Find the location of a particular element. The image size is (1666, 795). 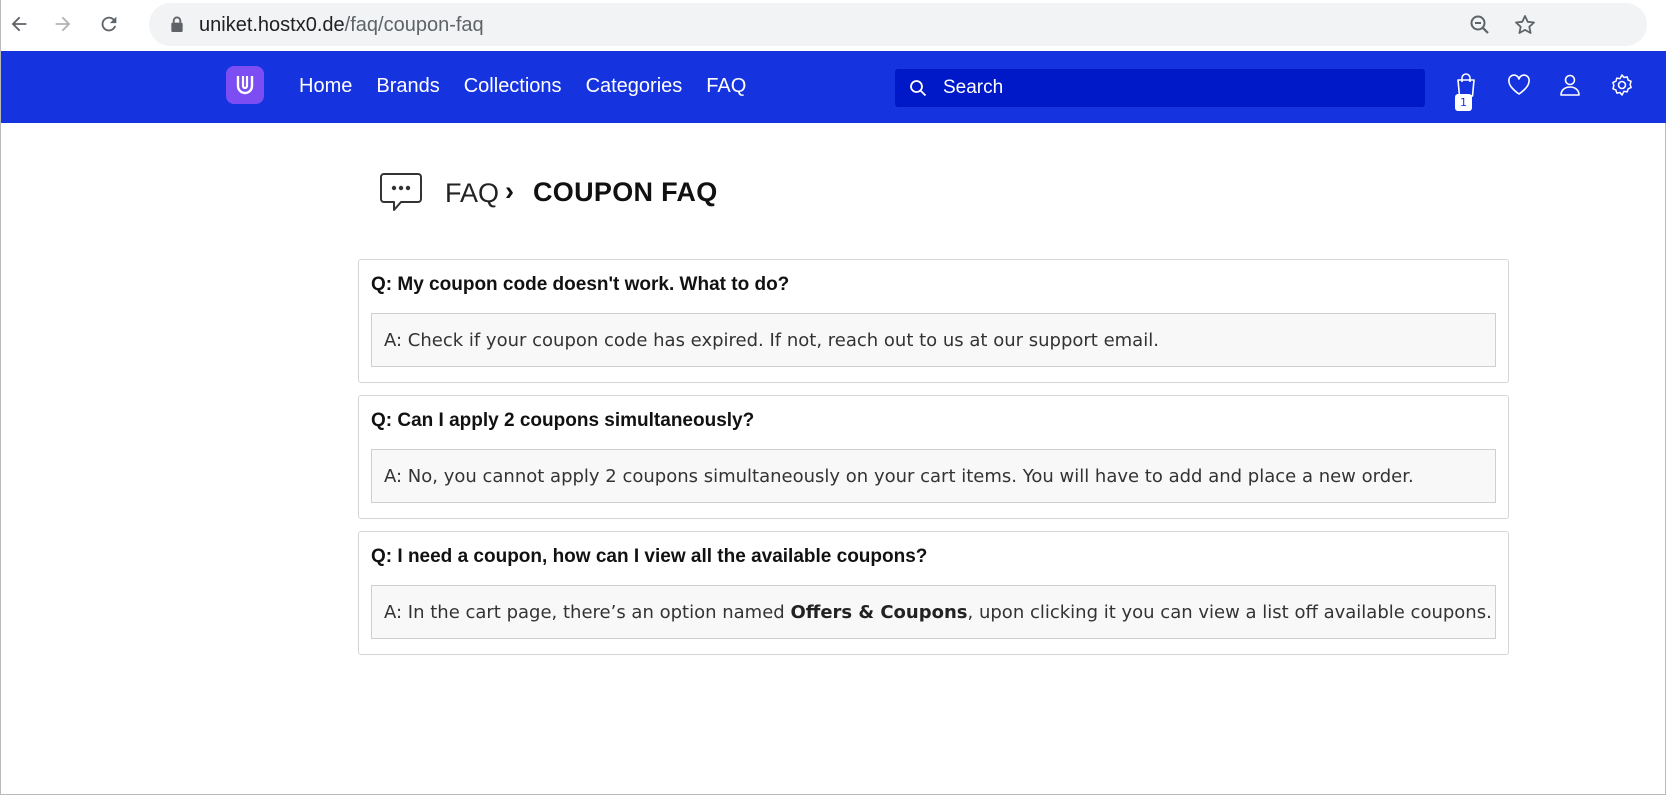

nav-home: Home is located at coordinates (325, 86).